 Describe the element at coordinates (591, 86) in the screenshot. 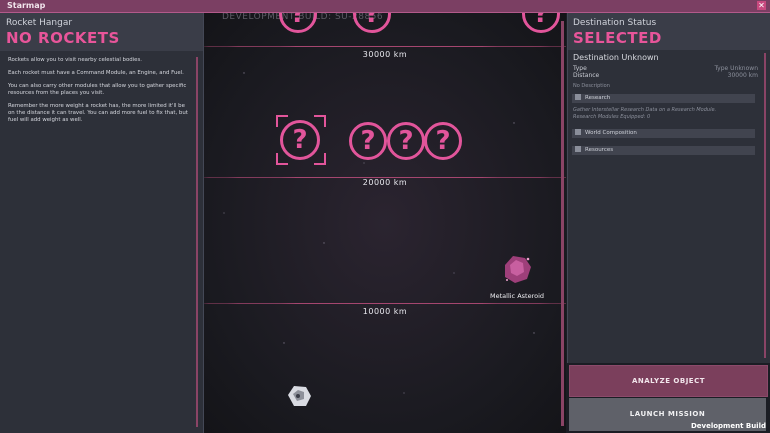

I see `no-description-text: No Description` at that location.